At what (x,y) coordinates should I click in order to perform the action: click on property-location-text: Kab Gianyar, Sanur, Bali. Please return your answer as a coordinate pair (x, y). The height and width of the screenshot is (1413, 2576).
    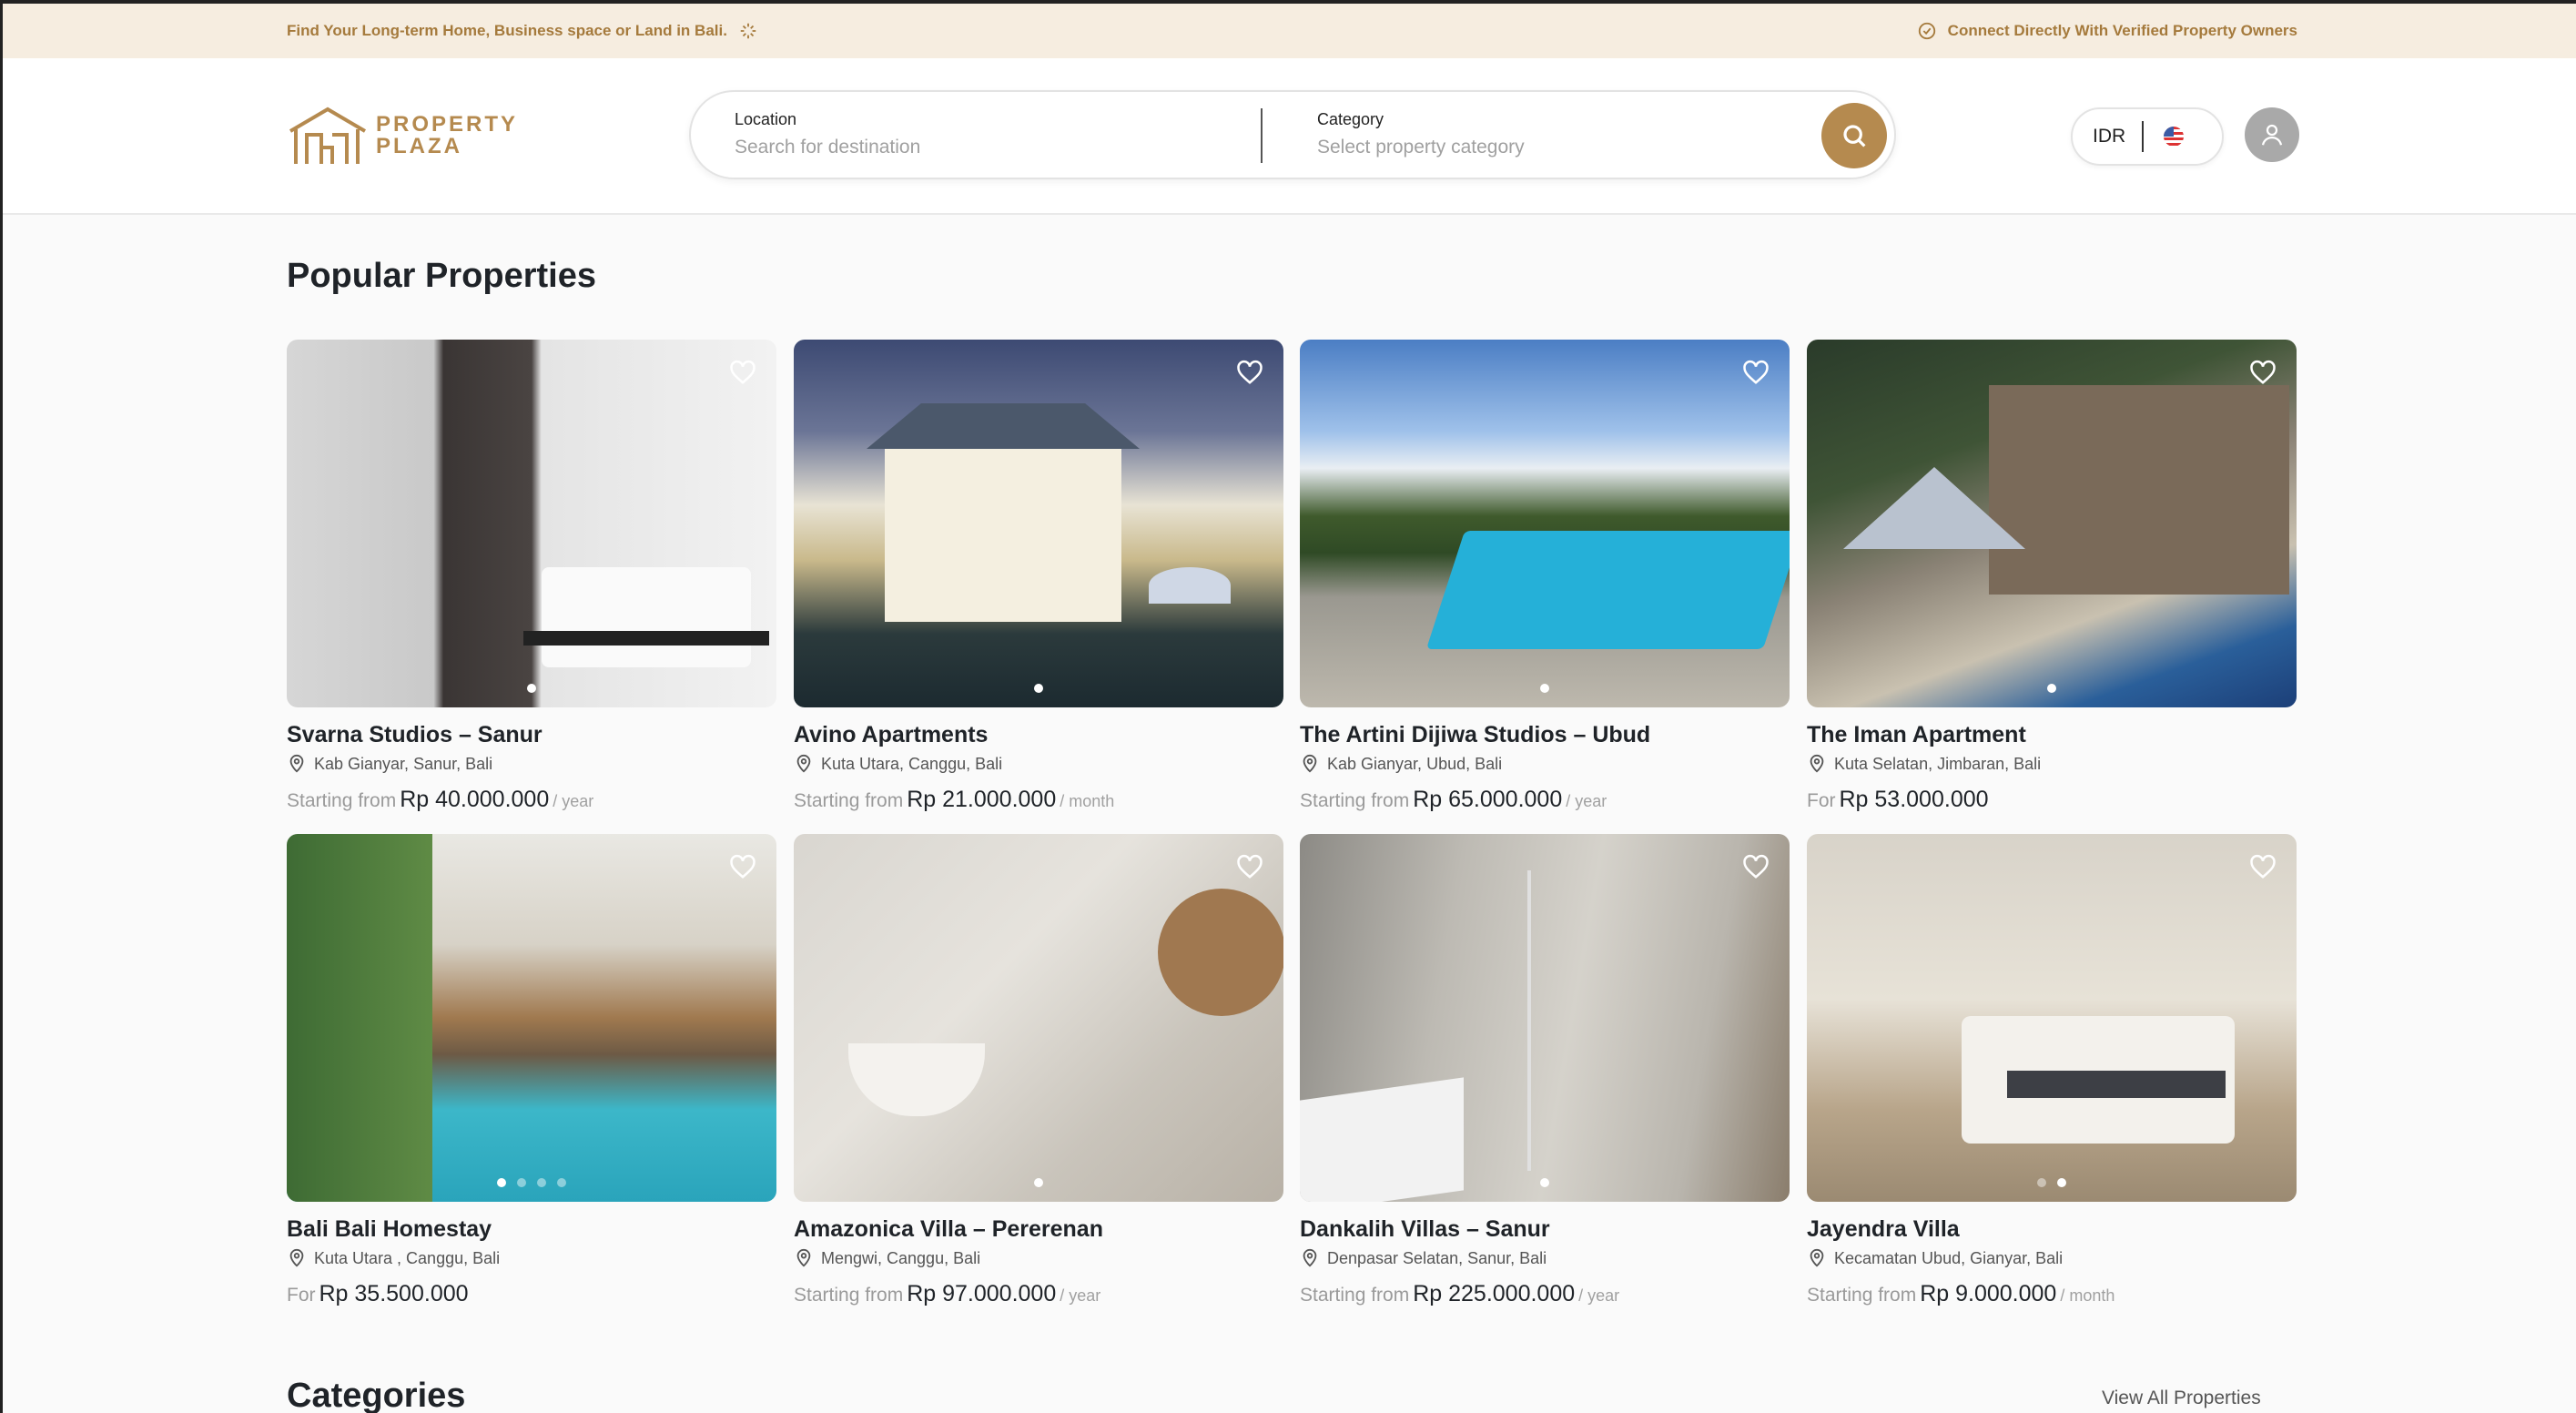
    Looking at the image, I should click on (403, 763).